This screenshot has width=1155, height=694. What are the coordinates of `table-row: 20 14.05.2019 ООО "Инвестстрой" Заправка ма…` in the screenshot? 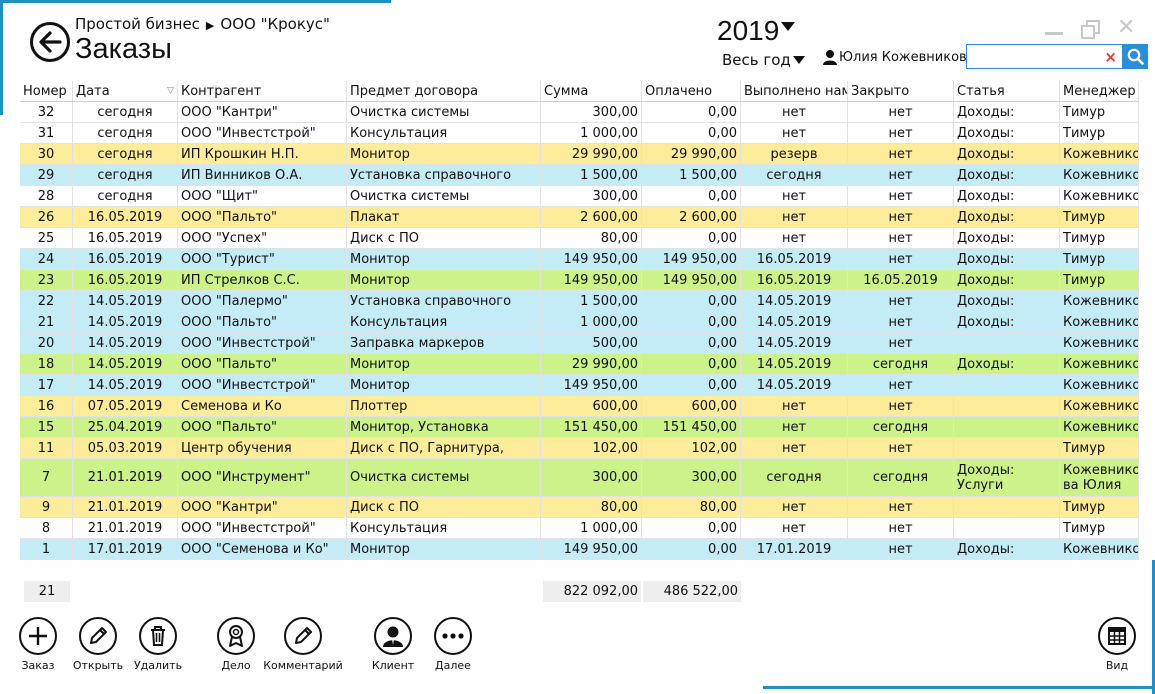 It's located at (579, 343).